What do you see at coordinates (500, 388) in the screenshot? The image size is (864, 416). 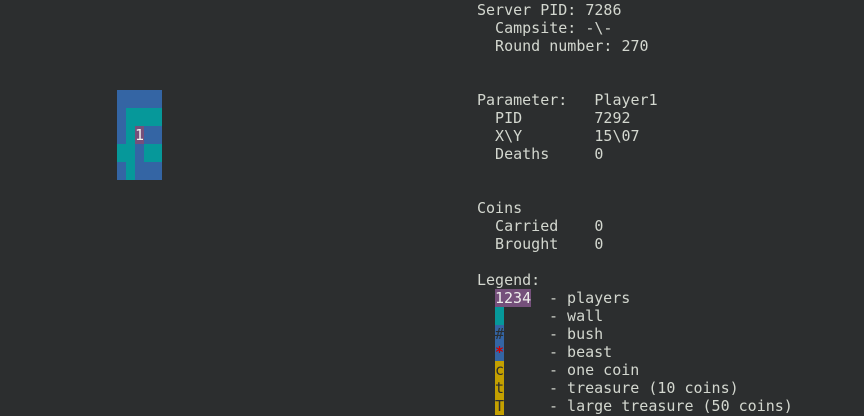 I see `legend-treasure-swatch: t` at bounding box center [500, 388].